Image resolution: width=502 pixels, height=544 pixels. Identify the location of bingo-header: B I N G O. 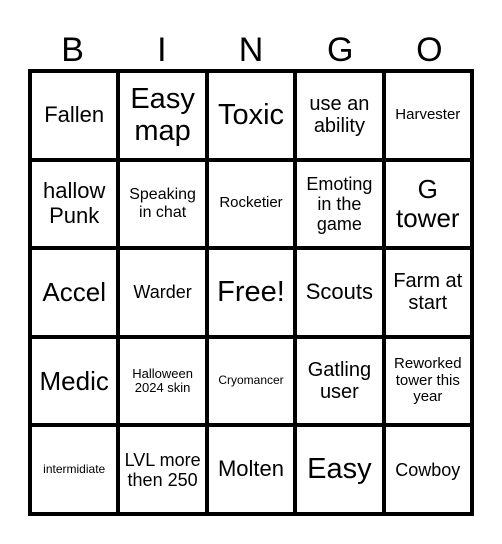
(251, 50).